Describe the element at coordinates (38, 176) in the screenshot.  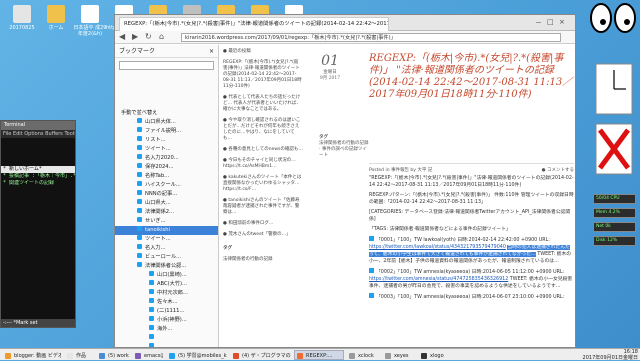
I see `emacs-line: * 投稿記事 :「栃木｜今市」.*(女兒|?.*(殺害|事件)` at that location.